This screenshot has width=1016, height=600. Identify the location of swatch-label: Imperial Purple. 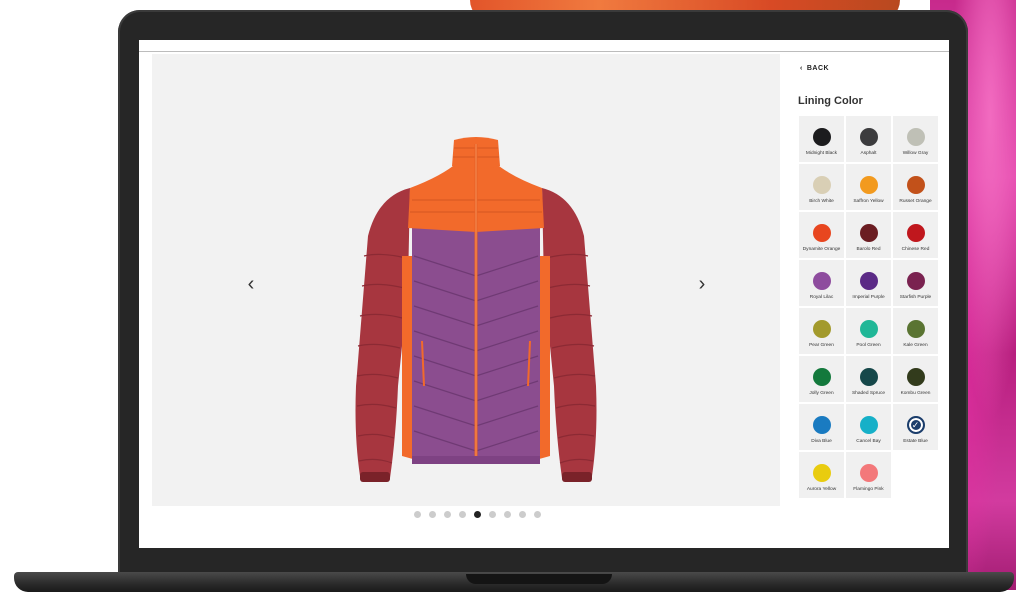
(868, 297).